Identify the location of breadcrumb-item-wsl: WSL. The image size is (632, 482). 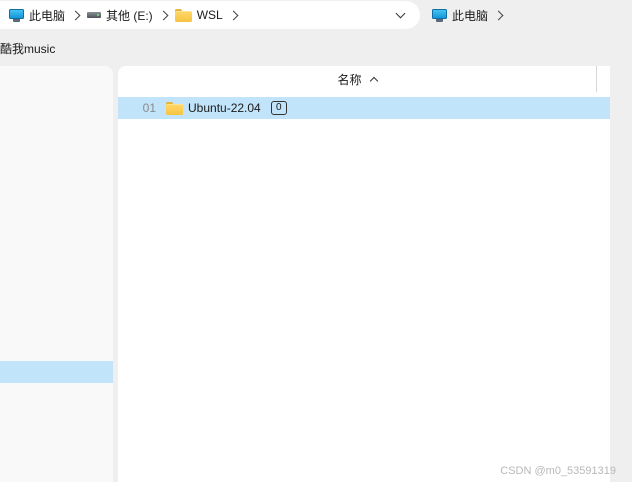
(198, 15).